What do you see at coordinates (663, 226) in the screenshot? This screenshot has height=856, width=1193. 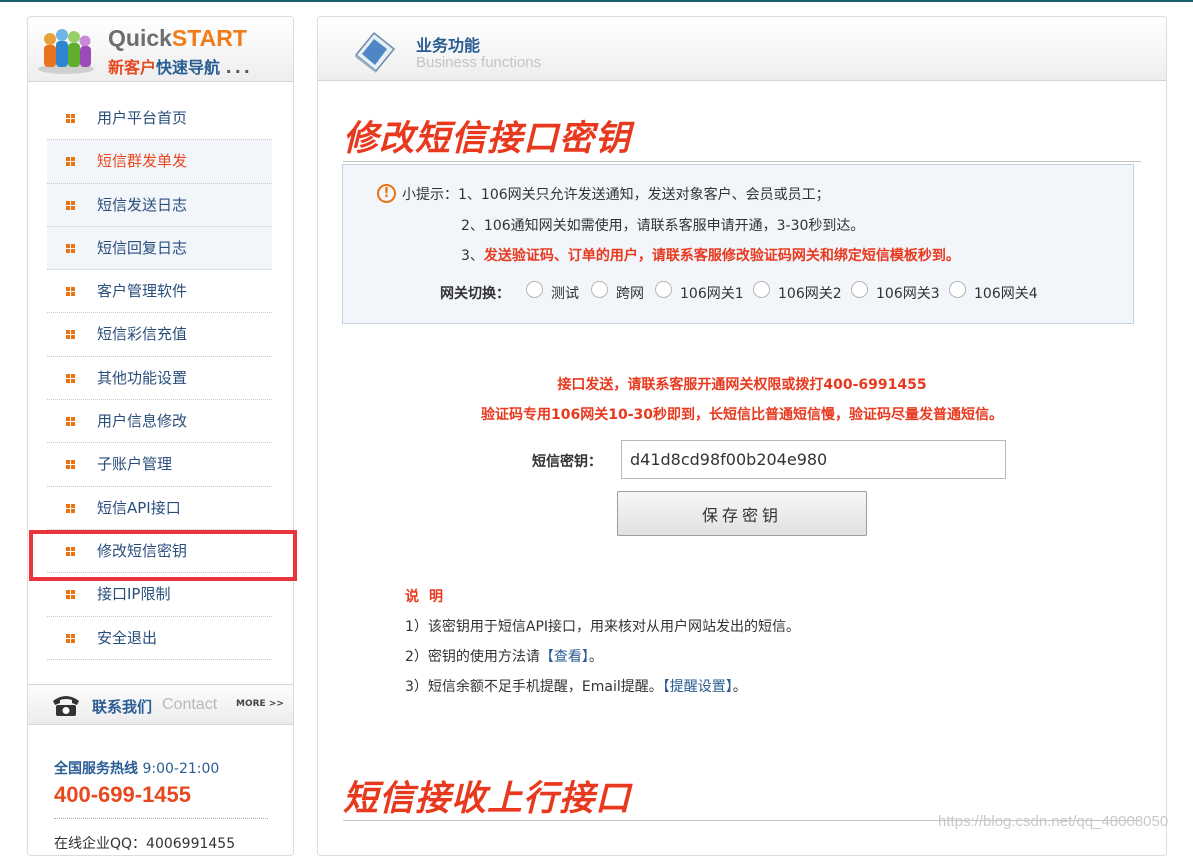 I see `tip-line-2: 2、106通知网关如需使用，请联系客服申请开通，3-30秒到达。` at bounding box center [663, 226].